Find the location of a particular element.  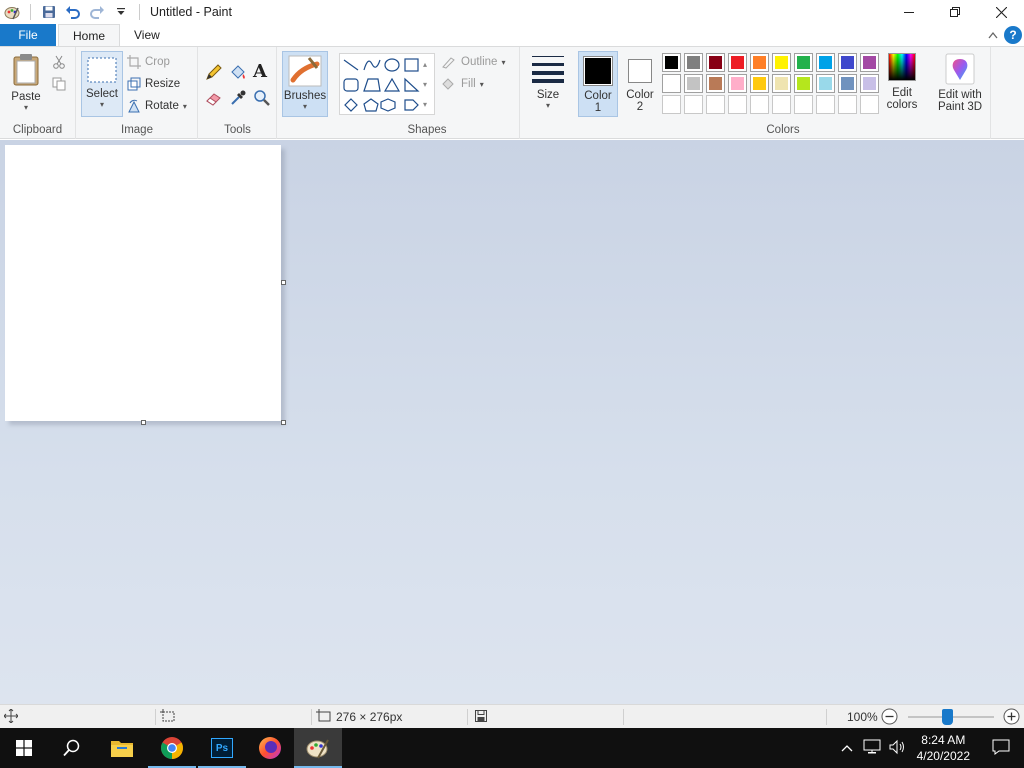

shapes-more-icon: ▾ is located at coordinates (425, 105).